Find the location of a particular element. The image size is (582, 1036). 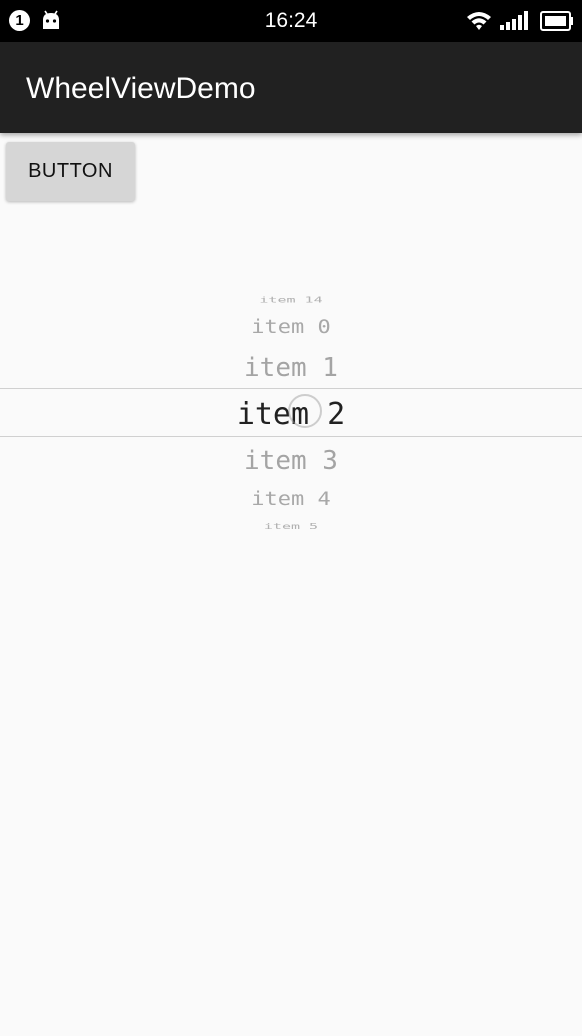

status-clock: 16:24 is located at coordinates (291, 20).